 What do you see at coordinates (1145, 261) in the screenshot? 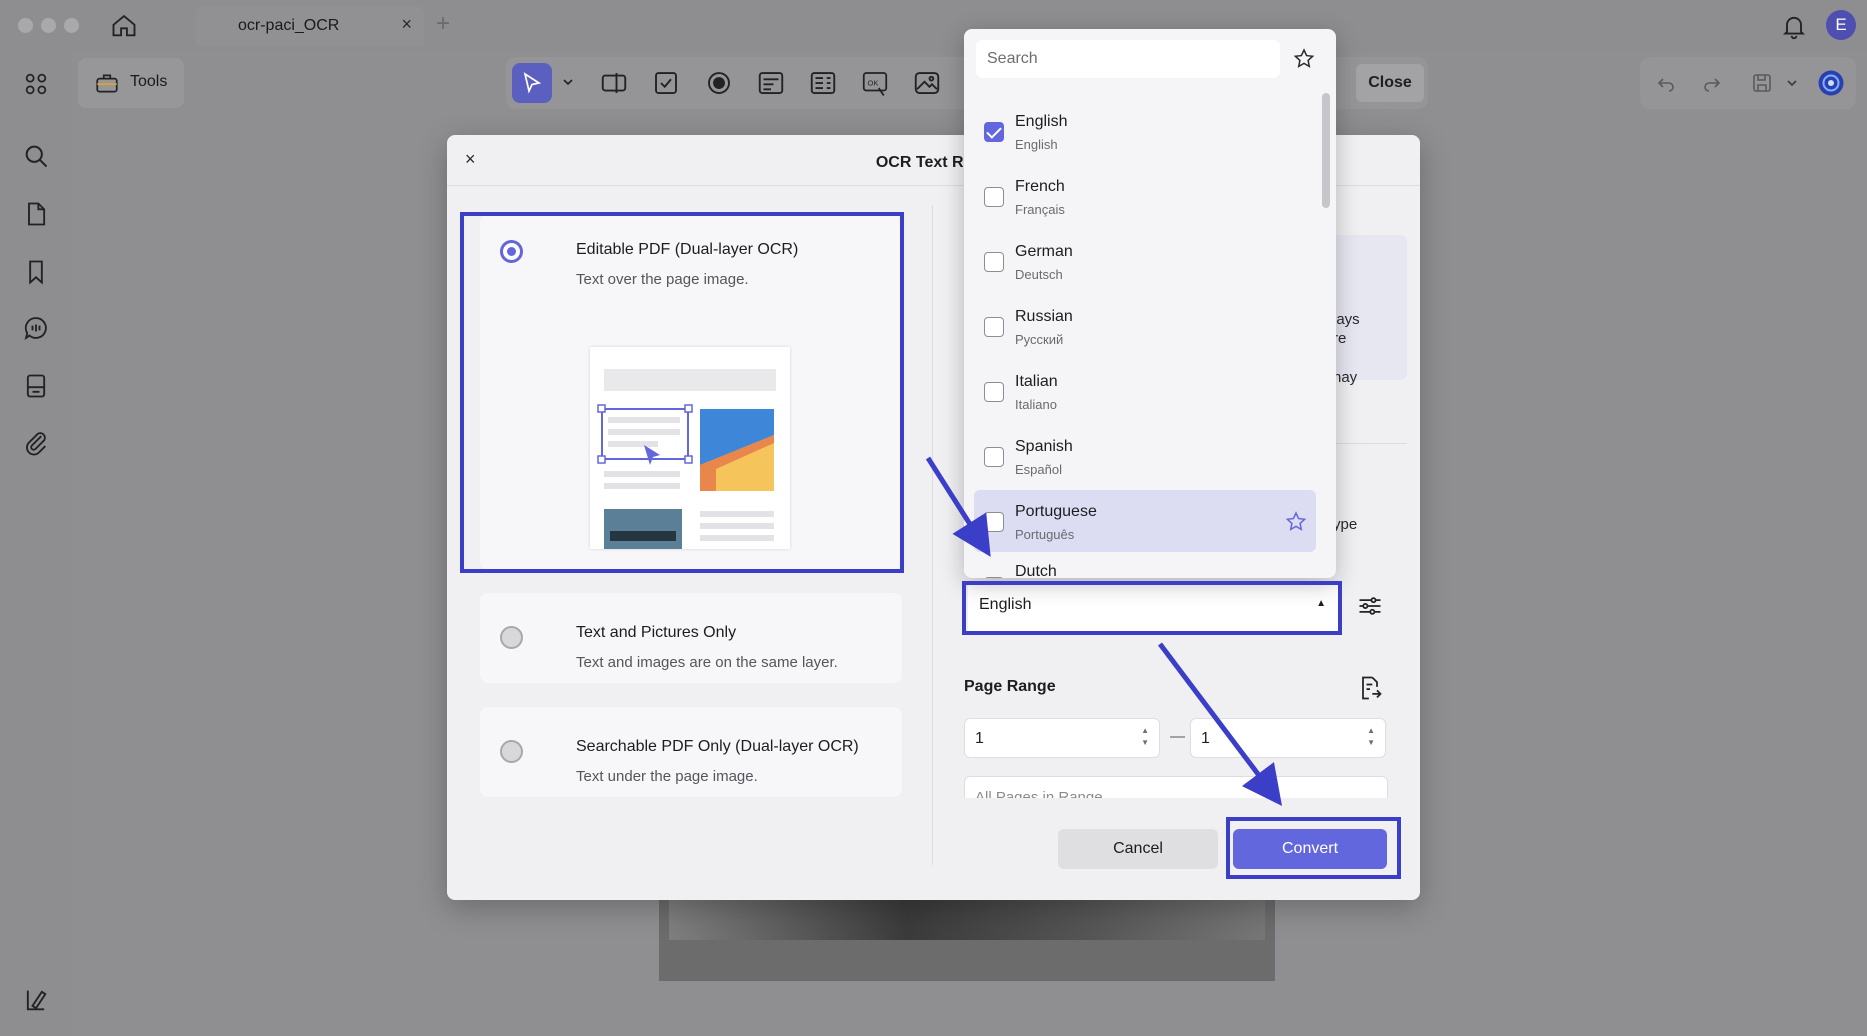
I see `language-item-german: German Deutsch` at bounding box center [1145, 261].